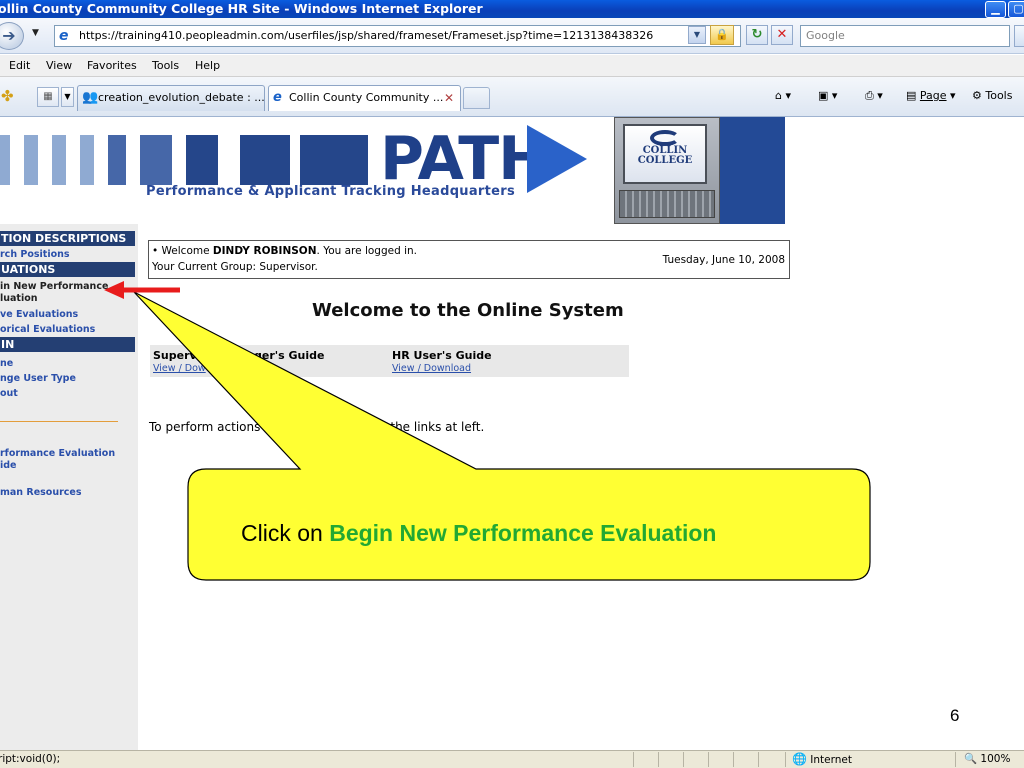 Image resolution: width=1024 pixels, height=768 pixels. Describe the element at coordinates (697, 35) in the screenshot. I see `address-dropdown-icon: ▼` at that location.